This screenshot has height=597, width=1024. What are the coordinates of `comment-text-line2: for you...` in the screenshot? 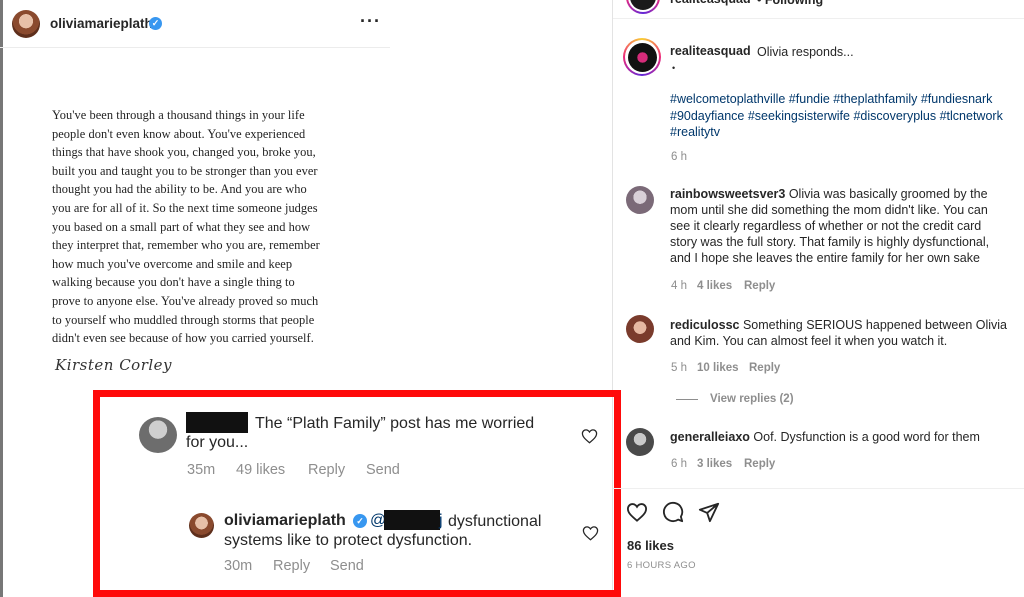 It's located at (217, 442).